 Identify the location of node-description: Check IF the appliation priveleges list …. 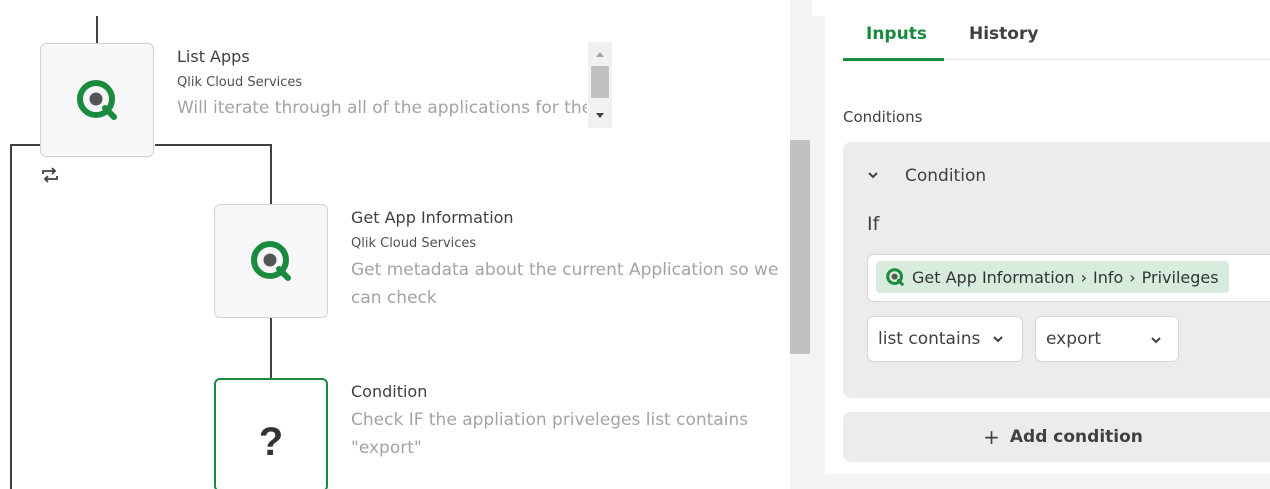
(566, 434).